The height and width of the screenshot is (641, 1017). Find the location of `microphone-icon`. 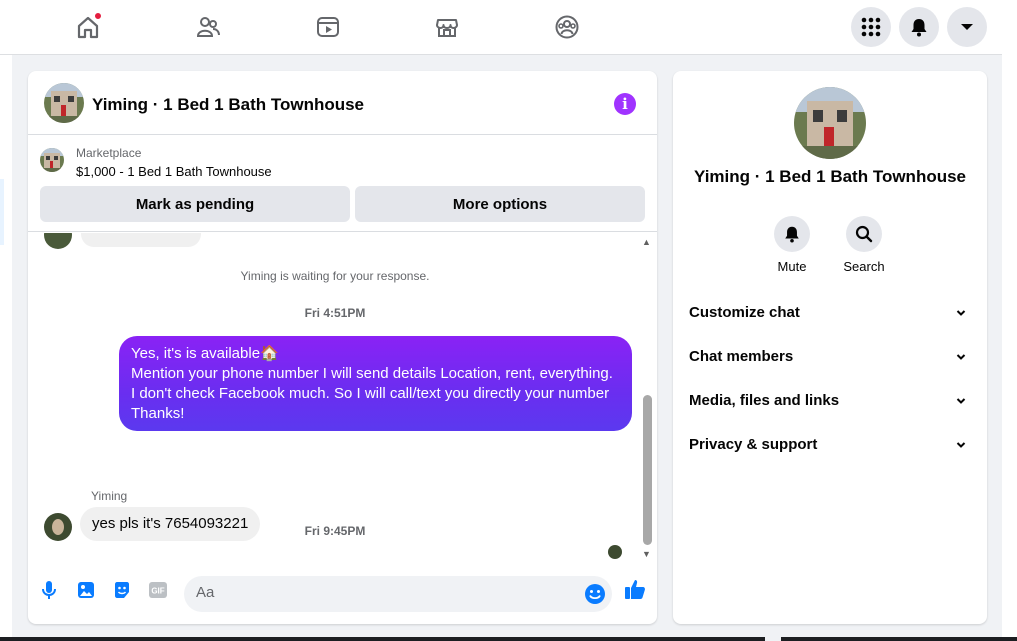

microphone-icon is located at coordinates (49, 590).